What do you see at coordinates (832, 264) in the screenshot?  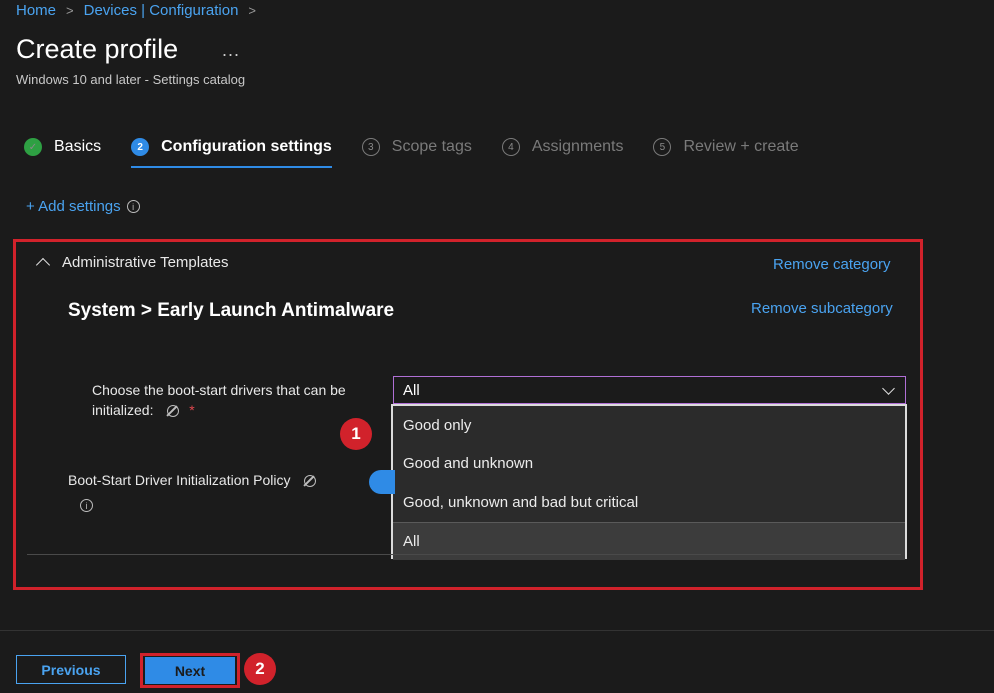 I see `remove-category-link: Remove category` at bounding box center [832, 264].